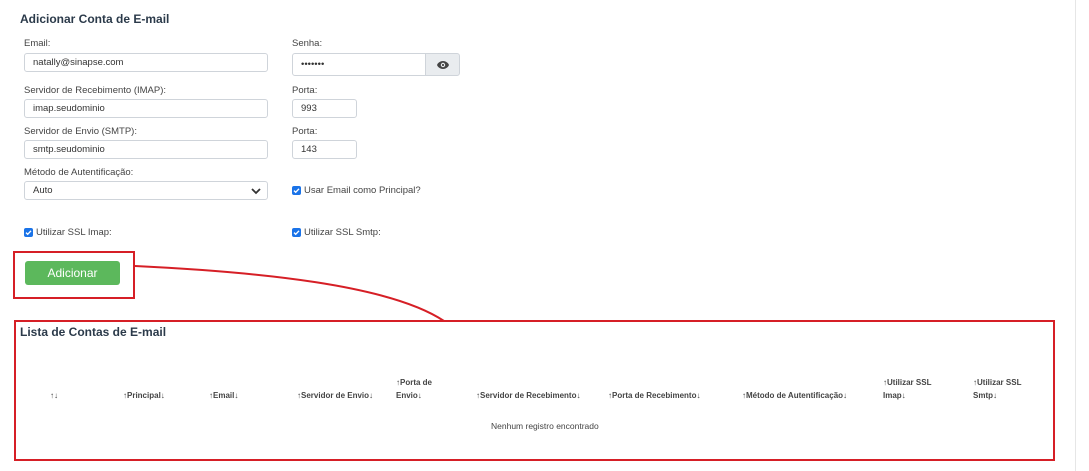  What do you see at coordinates (545, 426) in the screenshot?
I see `empty-table-message: Nenhum registro encontrado` at bounding box center [545, 426].